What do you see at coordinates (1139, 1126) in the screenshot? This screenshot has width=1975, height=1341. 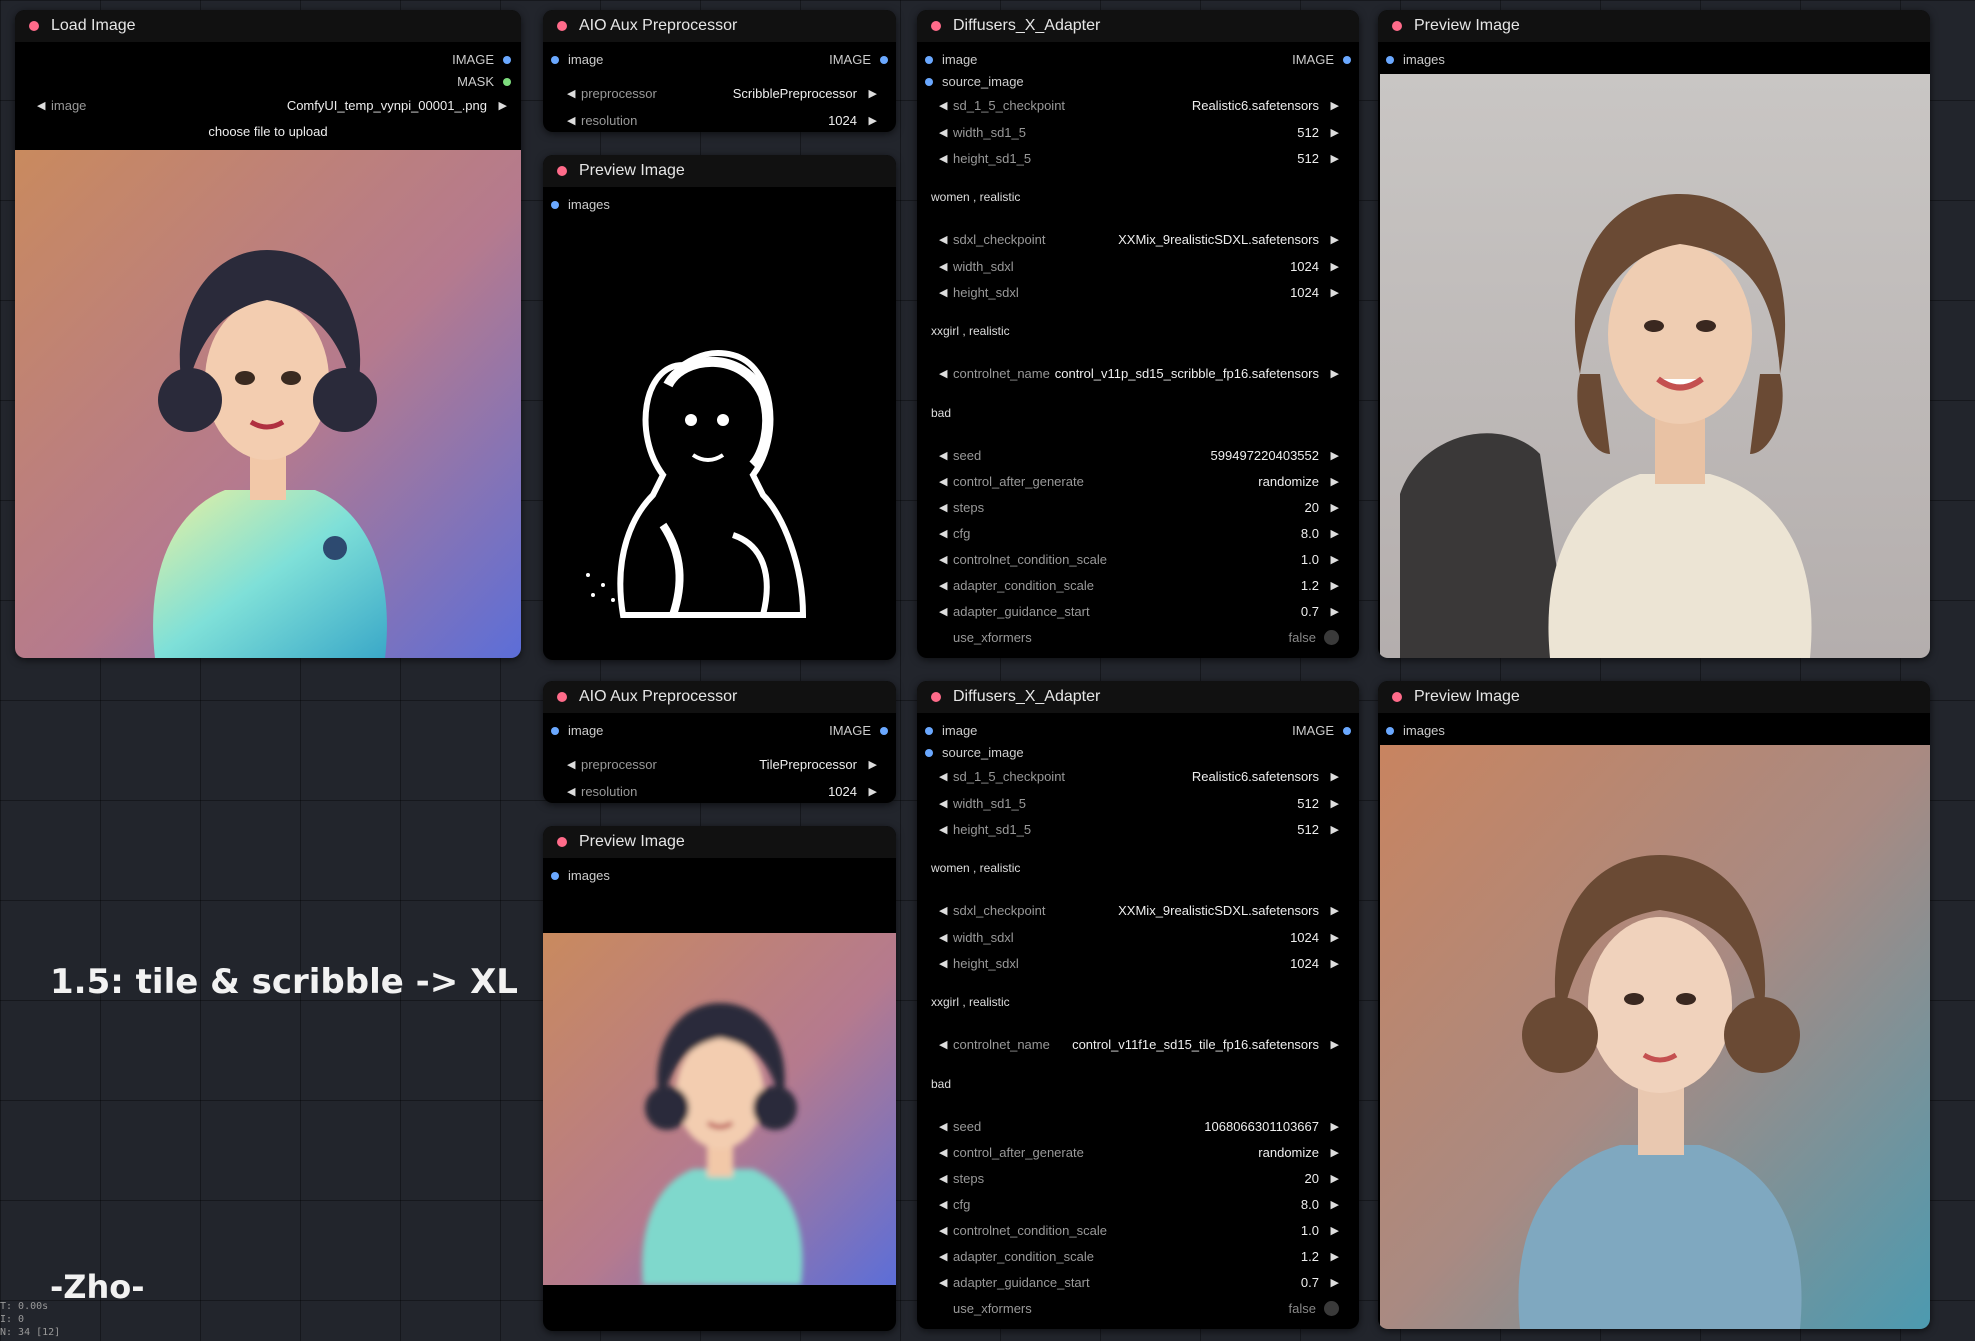 I see `seed-widget: ◀ seed 1068066301103667 ▶` at bounding box center [1139, 1126].